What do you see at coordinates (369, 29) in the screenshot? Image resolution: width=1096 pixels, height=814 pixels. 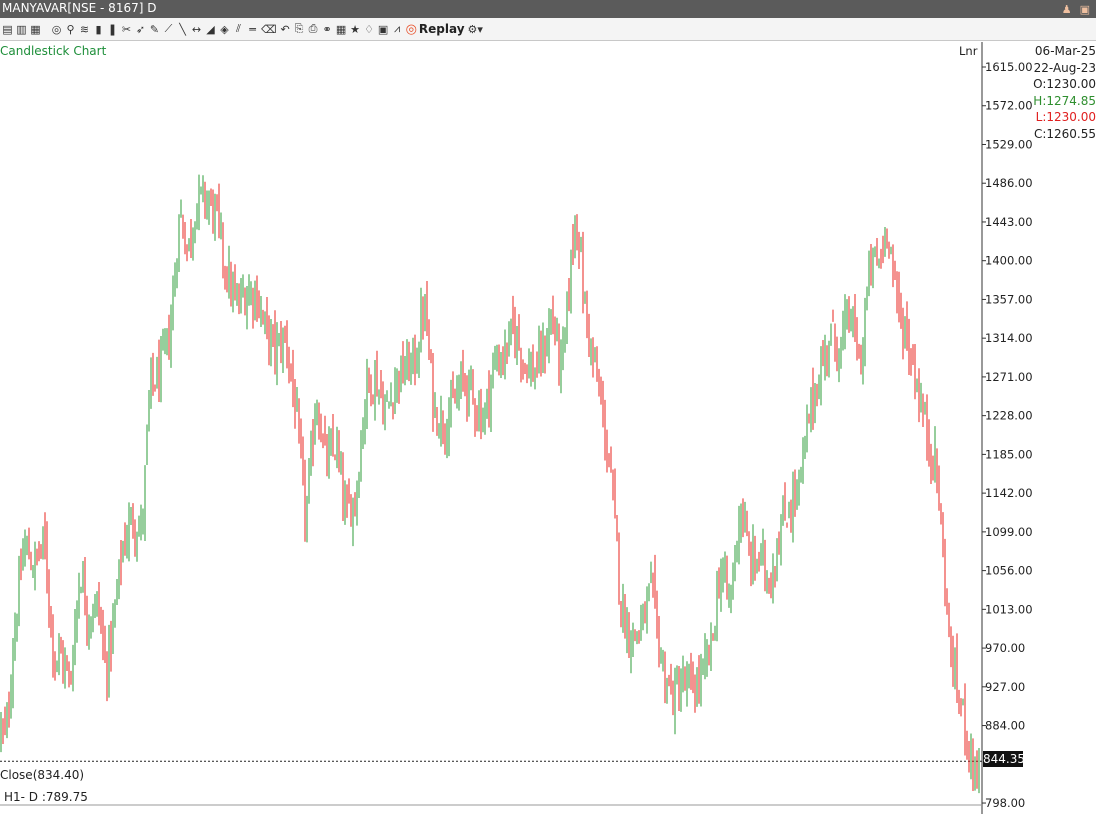 I see `alert-icon: ♢` at bounding box center [369, 29].